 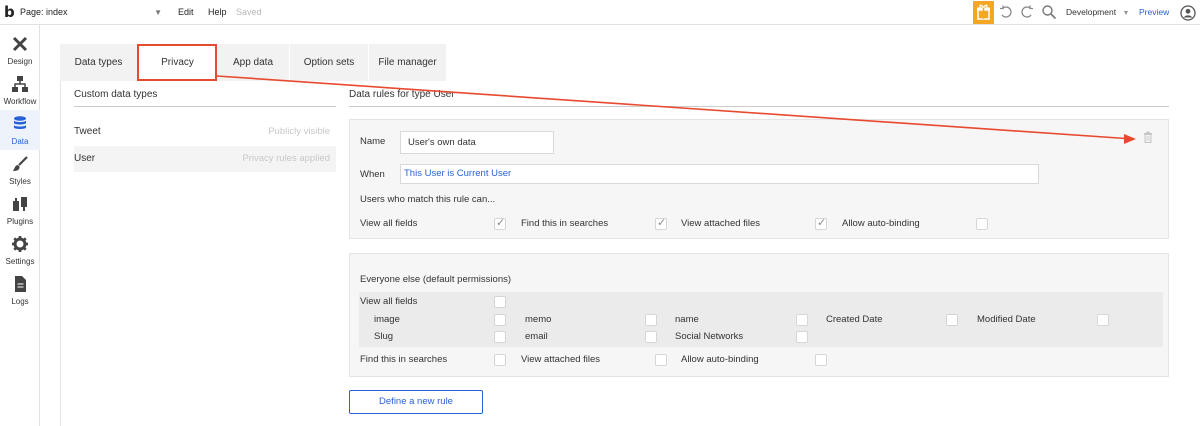 I want to click on annotation-arrow, so click(x=676, y=109).